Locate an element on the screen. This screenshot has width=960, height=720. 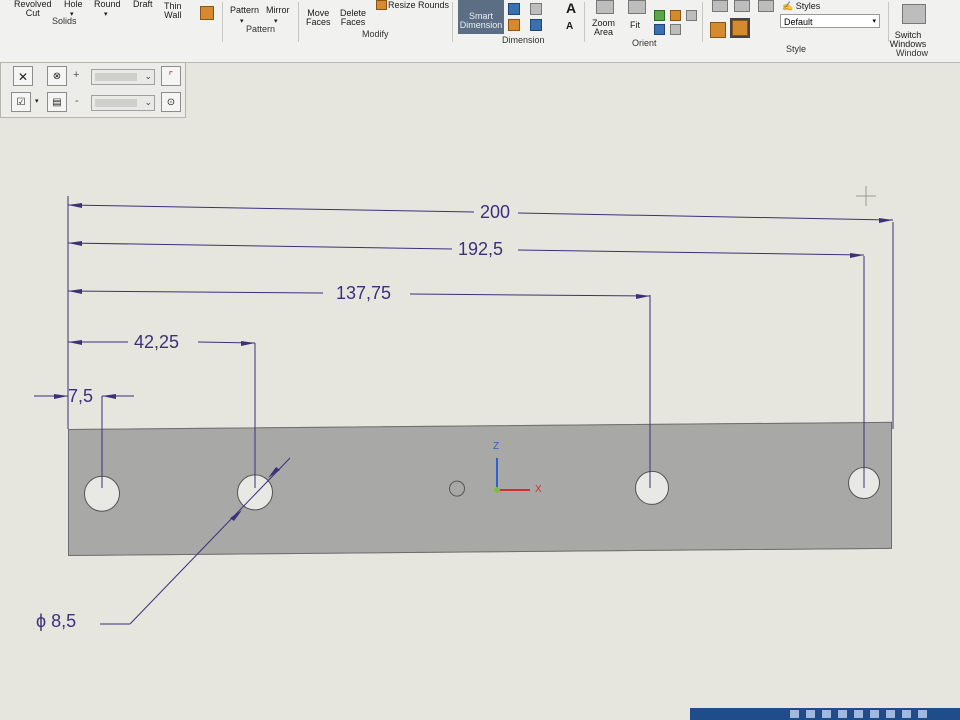
diameter-icon: ϕ is located at coordinates (41, 621).